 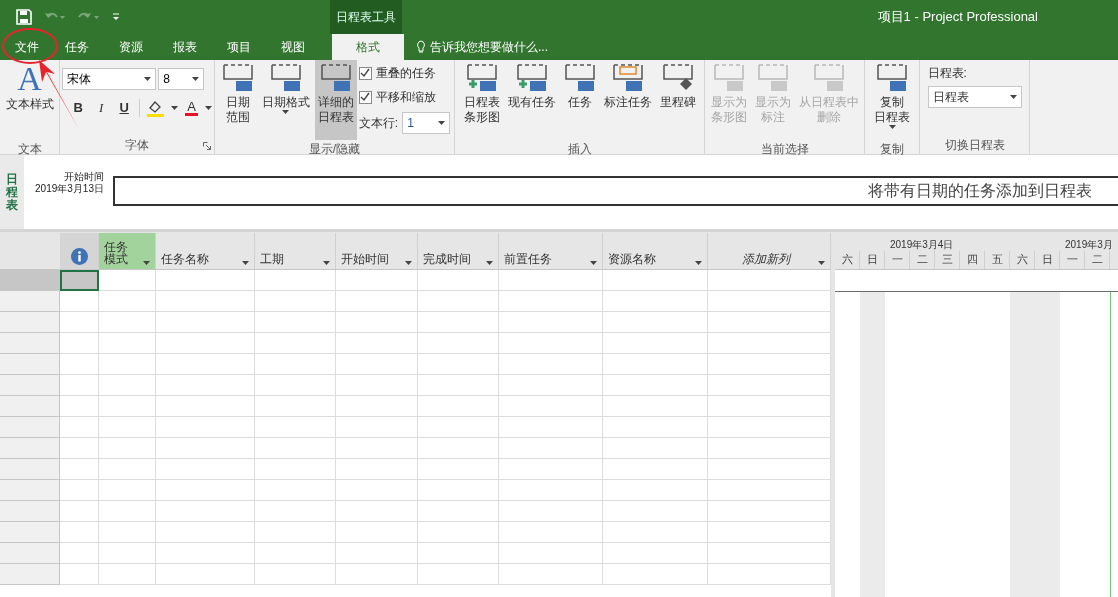 What do you see at coordinates (579, 100) in the screenshot?
I see `ribbon-button: 任务` at bounding box center [579, 100].